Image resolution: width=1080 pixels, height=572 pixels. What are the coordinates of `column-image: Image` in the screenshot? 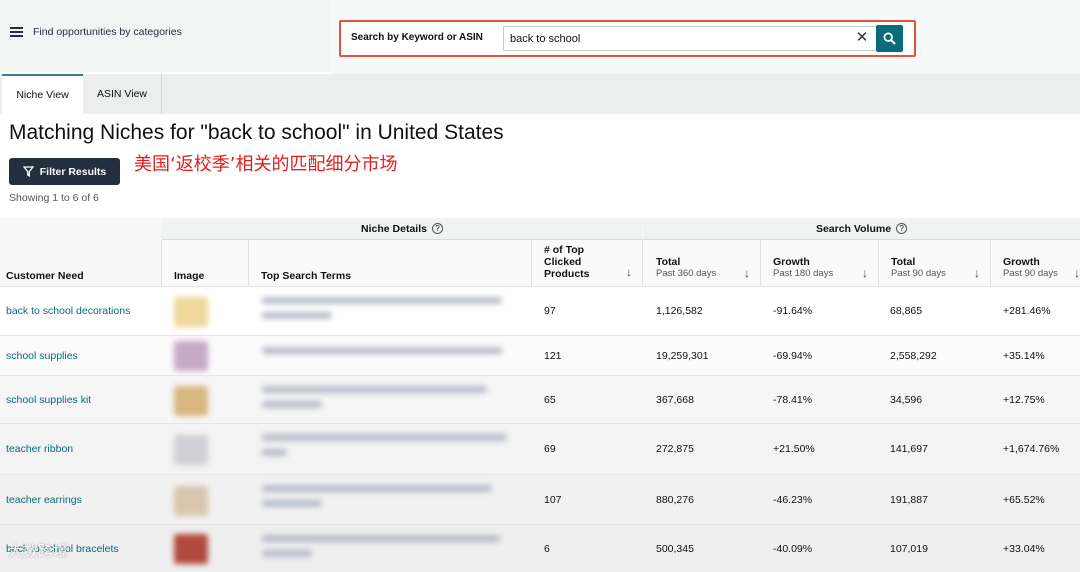 It's located at (205, 263).